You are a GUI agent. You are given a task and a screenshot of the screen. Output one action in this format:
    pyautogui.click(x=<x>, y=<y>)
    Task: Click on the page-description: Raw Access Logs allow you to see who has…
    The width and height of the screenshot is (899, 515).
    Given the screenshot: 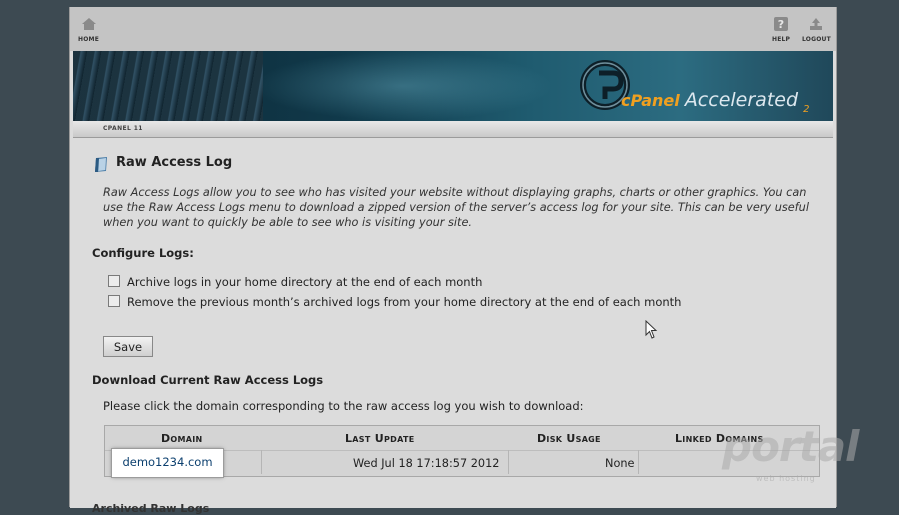 What is the action you would take?
    pyautogui.click(x=456, y=207)
    